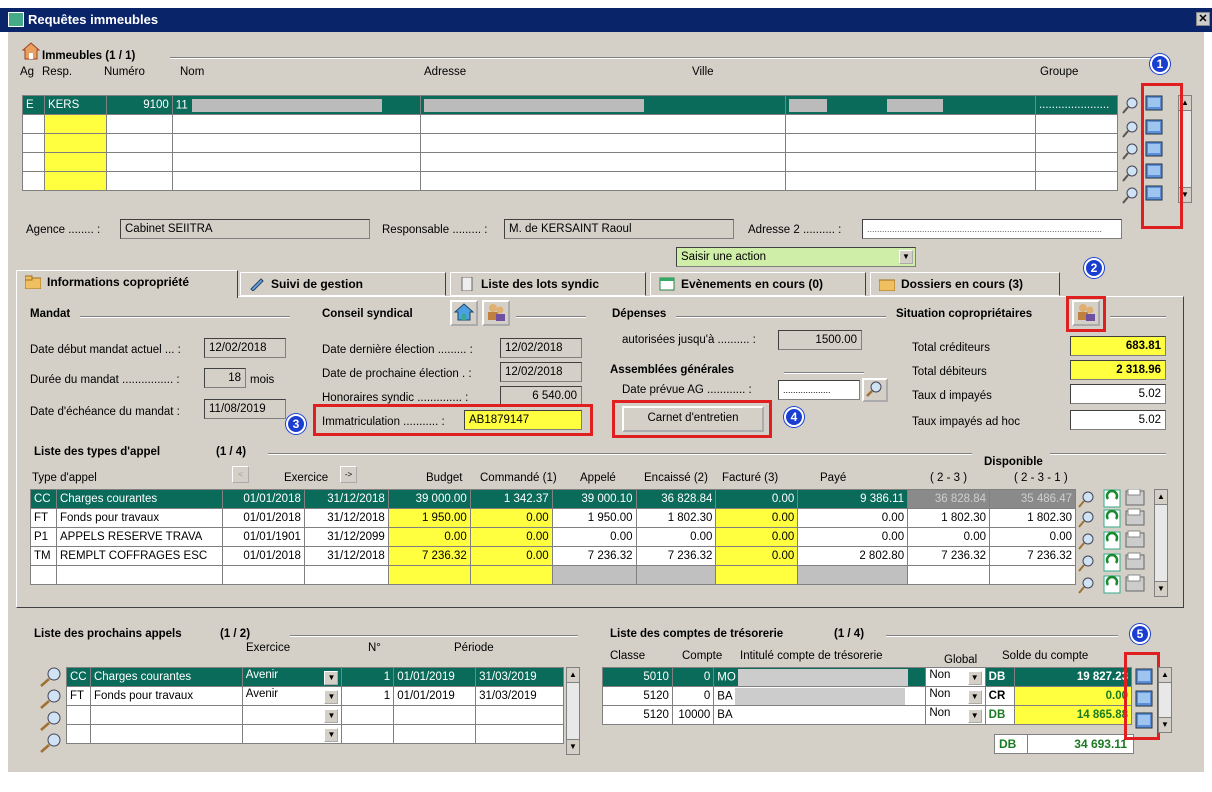  What do you see at coordinates (949, 478) in the screenshot?
I see `col-dispo-23: ( 2 - 3 )` at bounding box center [949, 478].